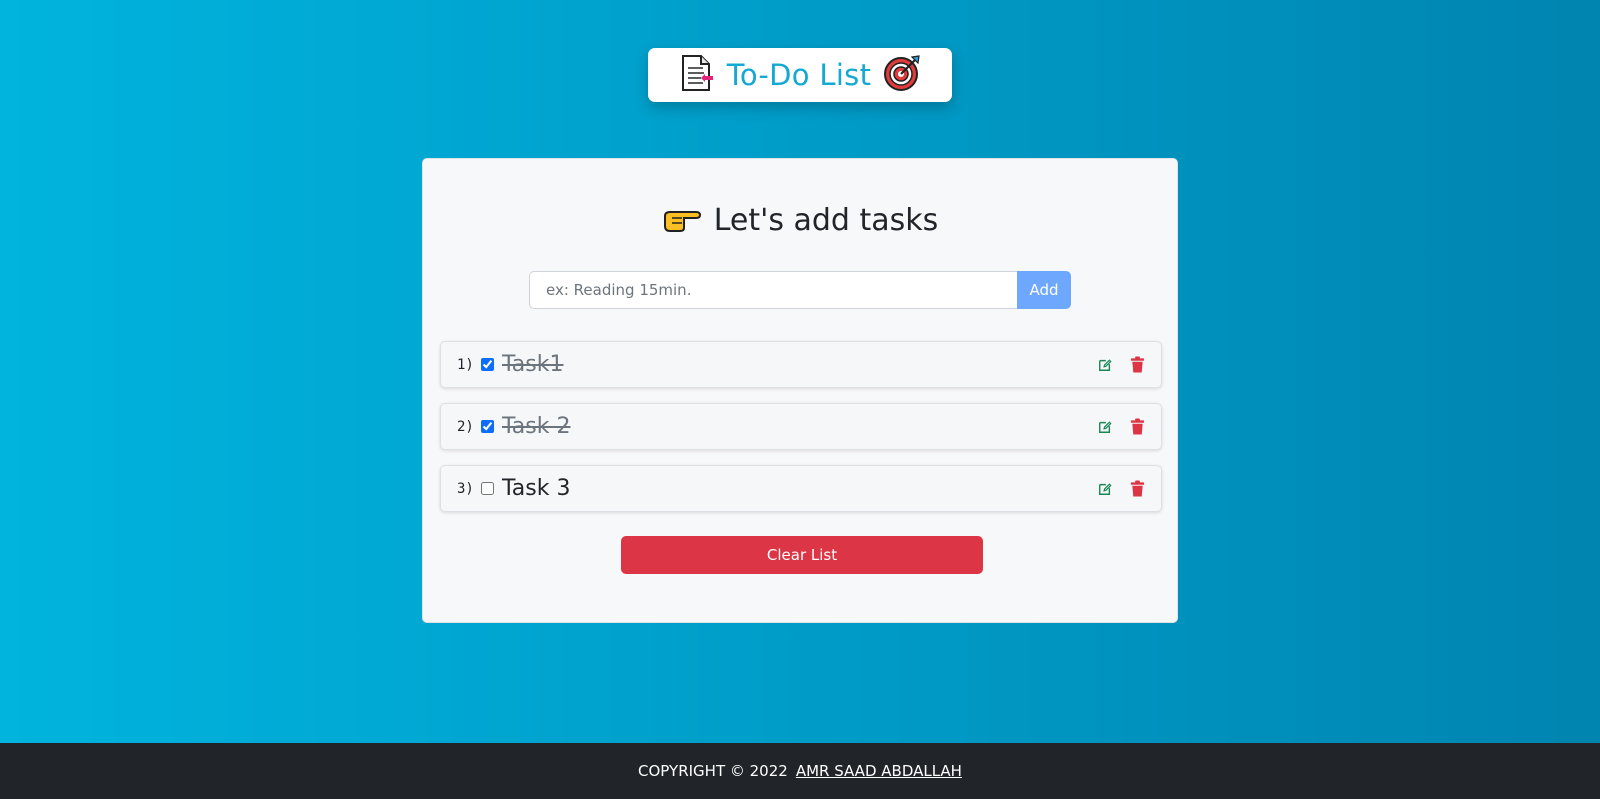 Image resolution: width=1600 pixels, height=799 pixels. What do you see at coordinates (533, 364) in the screenshot?
I see `task-label: Task1` at bounding box center [533, 364].